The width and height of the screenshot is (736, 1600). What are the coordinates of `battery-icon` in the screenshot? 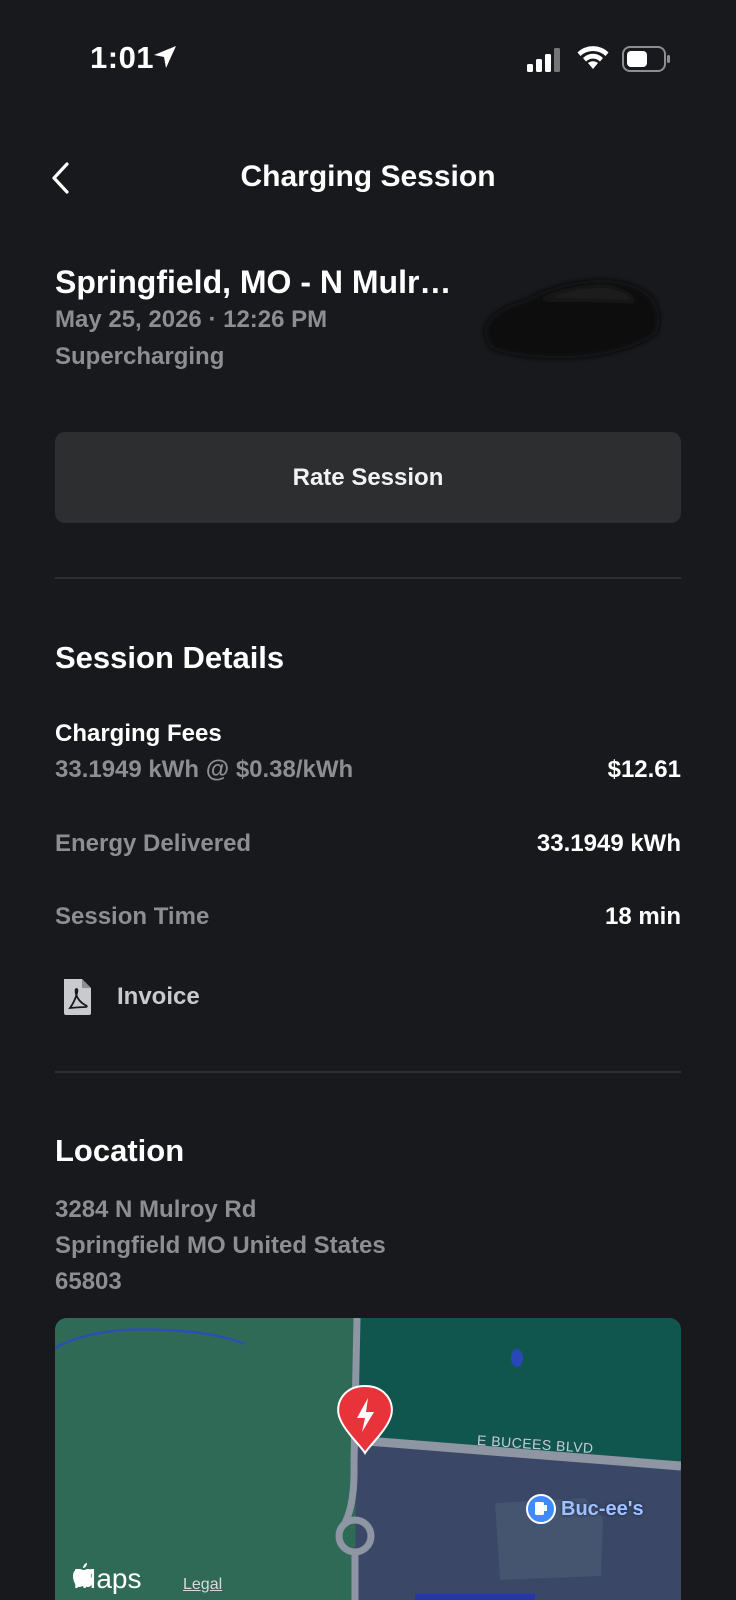 It's located at (646, 59).